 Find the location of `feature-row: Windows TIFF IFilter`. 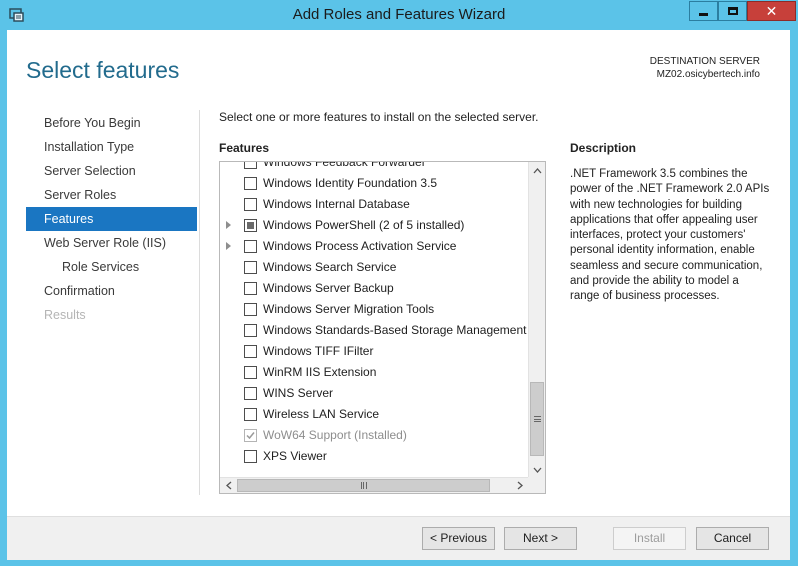

feature-row: Windows TIFF IFilter is located at coordinates (374, 351).